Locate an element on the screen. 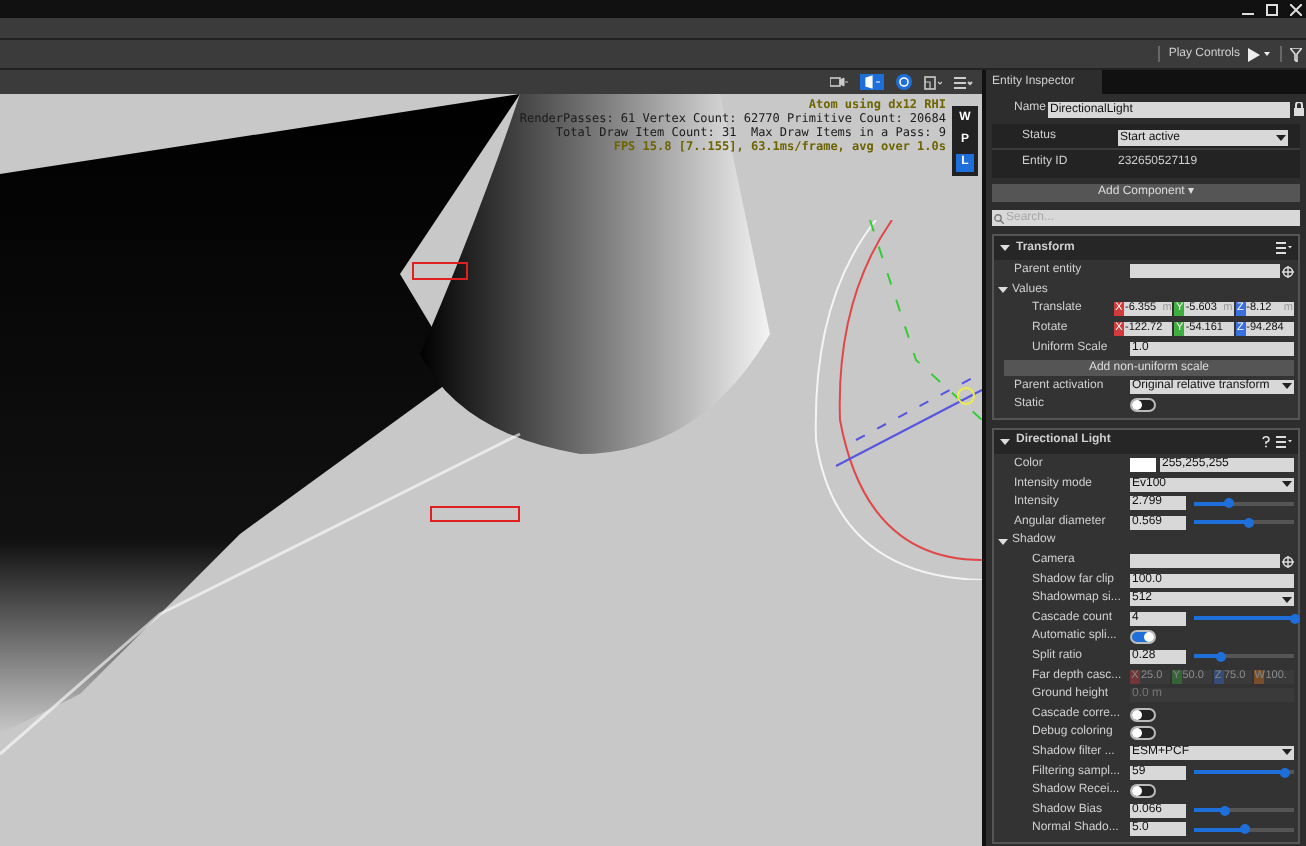 This screenshot has width=1306, height=846. play-icon is located at coordinates (1260, 54).